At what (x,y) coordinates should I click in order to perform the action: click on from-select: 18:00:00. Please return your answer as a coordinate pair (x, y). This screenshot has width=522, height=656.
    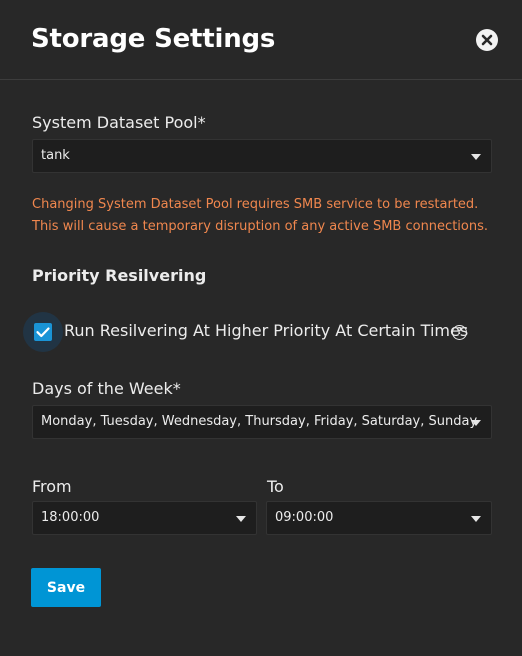
    Looking at the image, I should click on (144, 518).